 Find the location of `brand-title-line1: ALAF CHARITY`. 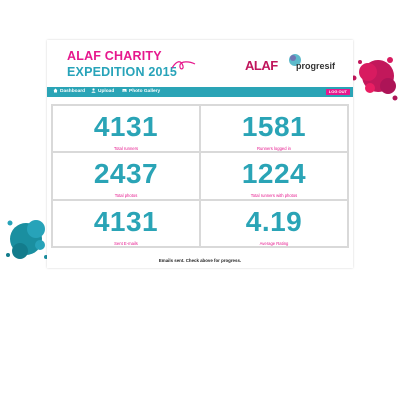

brand-title-line1: ALAF CHARITY is located at coordinates (114, 56).